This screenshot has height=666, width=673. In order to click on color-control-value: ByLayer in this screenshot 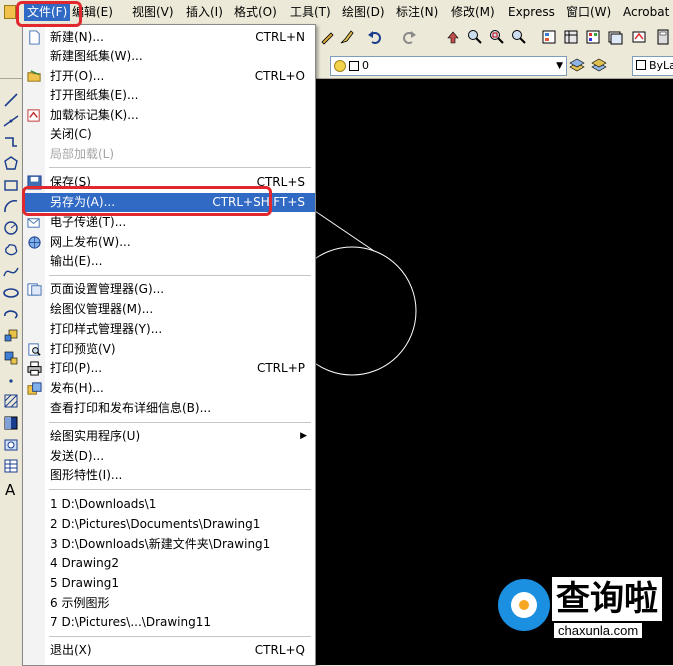, I will do `click(661, 65)`.